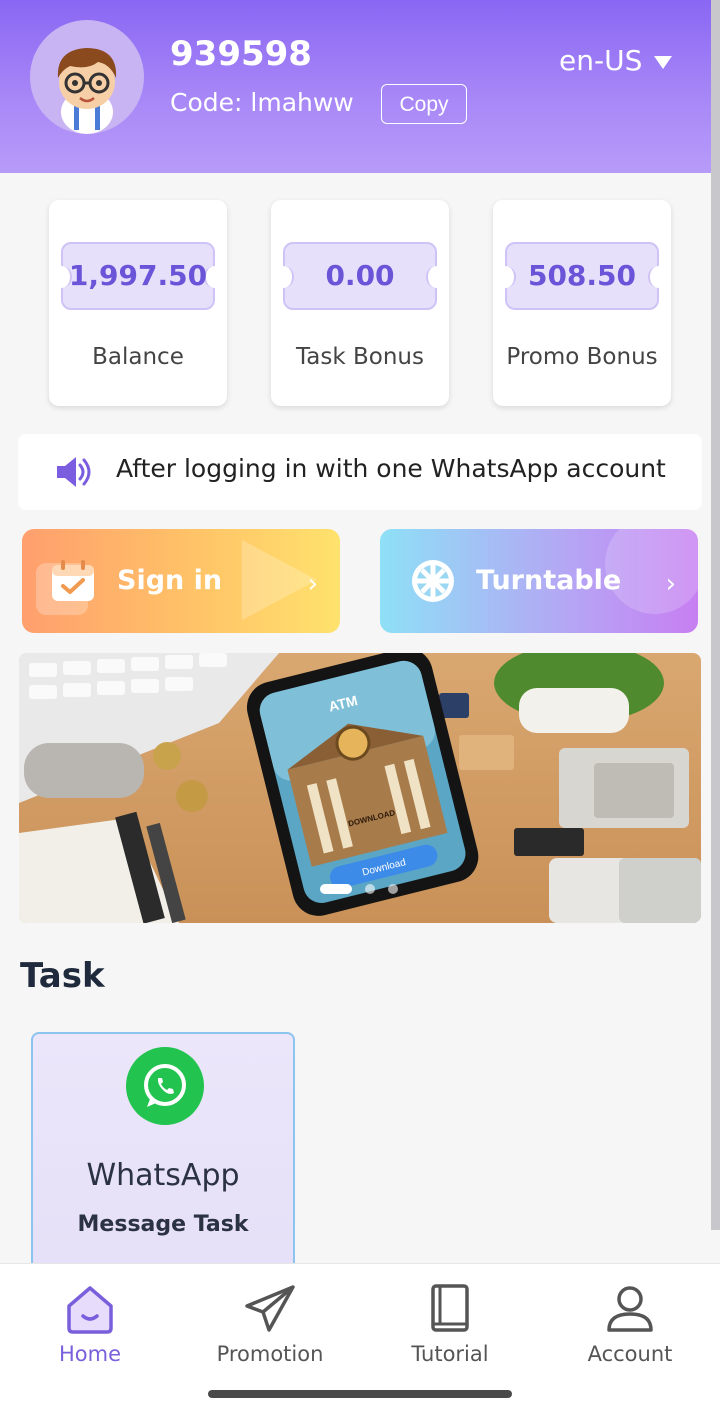 The image size is (720, 1411). What do you see at coordinates (715, 615) in the screenshot?
I see `scrollbar` at bounding box center [715, 615].